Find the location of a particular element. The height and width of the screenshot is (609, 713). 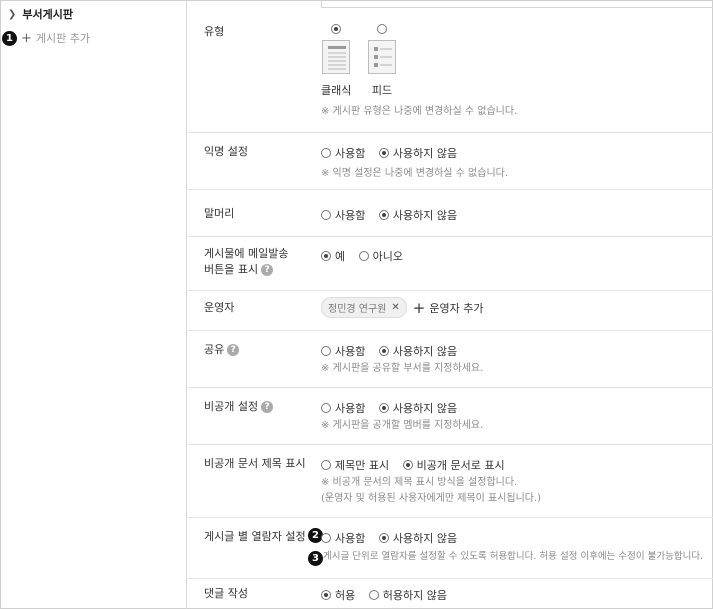

operator-field: 정민경 연구원 ✕ + 운영자 추가 is located at coordinates (402, 307).